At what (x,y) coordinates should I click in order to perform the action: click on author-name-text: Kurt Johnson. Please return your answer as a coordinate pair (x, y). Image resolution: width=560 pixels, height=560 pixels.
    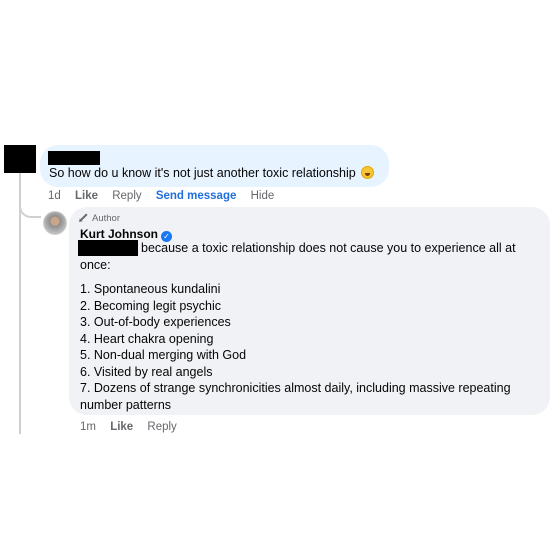
    Looking at the image, I should click on (119, 234).